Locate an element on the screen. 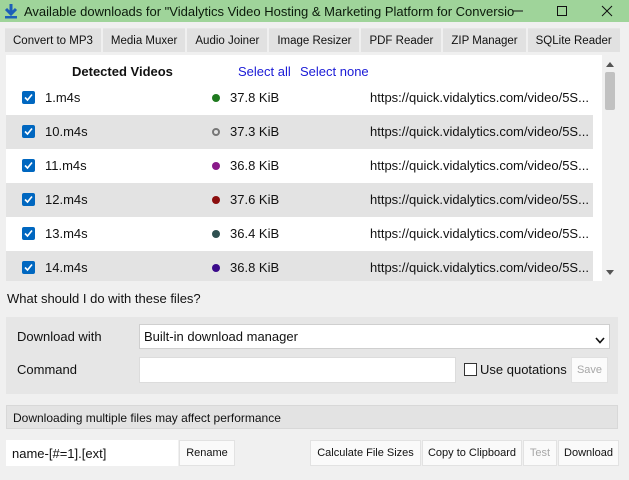 This screenshot has height=480, width=629. file-size: 37.3 KiB is located at coordinates (255, 131).